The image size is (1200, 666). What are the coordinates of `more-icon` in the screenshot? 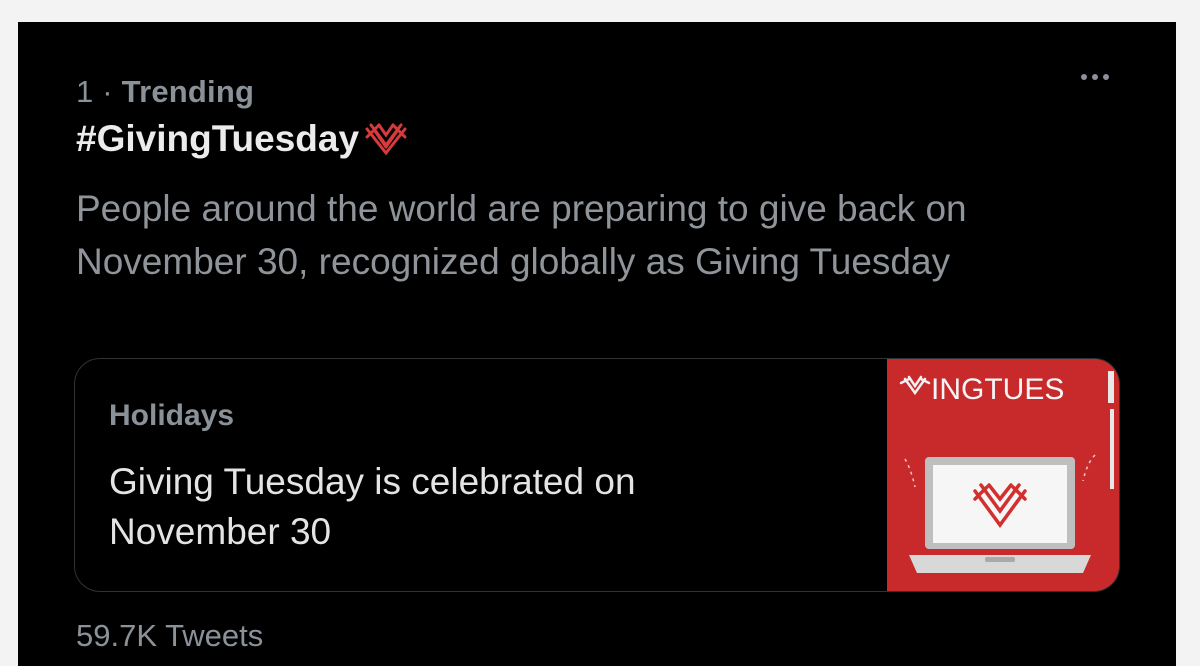 It's located at (1095, 77).